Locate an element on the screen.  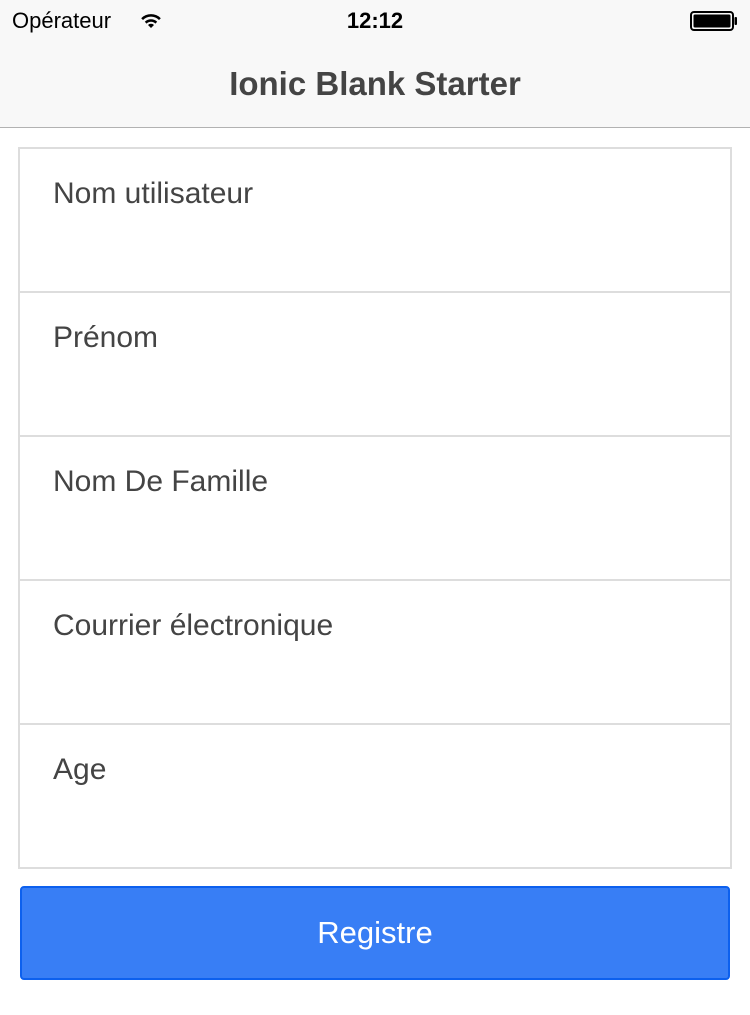
age-field: Age is located at coordinates (375, 796).